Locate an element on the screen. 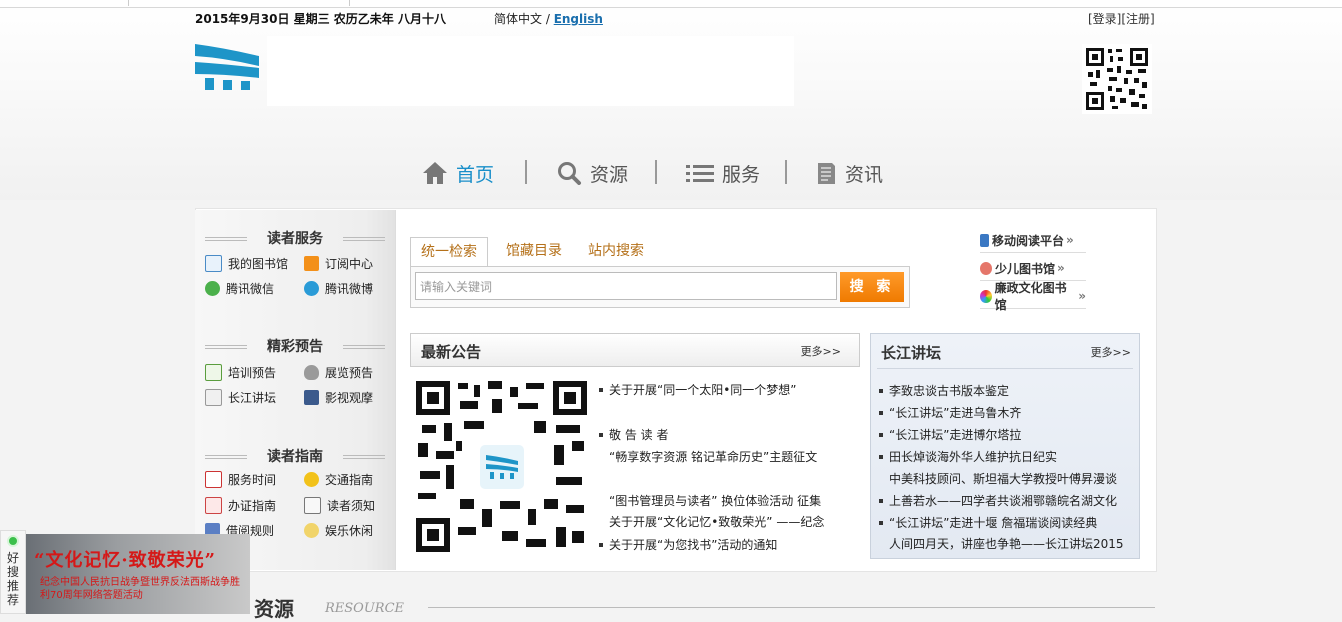  forum-item: 中美科技顾问、斯坦福大学教授叶傅昇漫谈 is located at coordinates (1012, 478).